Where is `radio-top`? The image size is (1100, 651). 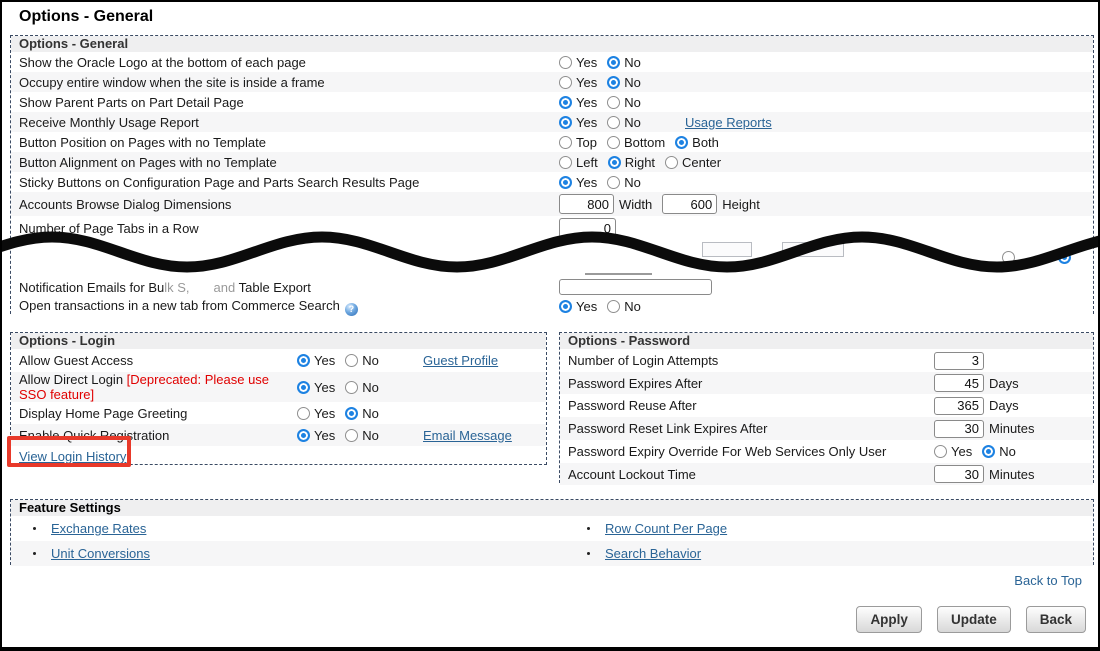 radio-top is located at coordinates (565, 142).